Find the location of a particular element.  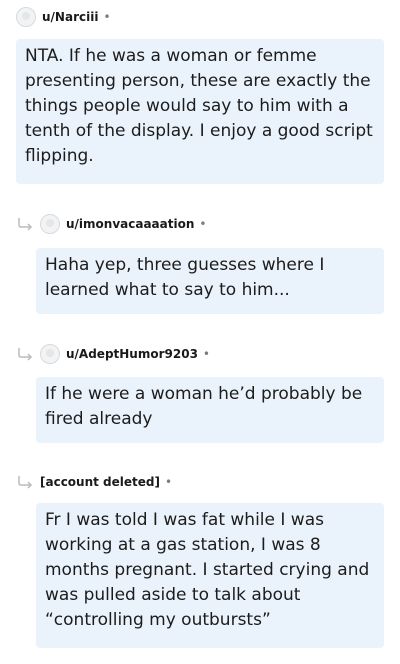

comment-header: u/imonvacaaaation • is located at coordinates (200, 224).